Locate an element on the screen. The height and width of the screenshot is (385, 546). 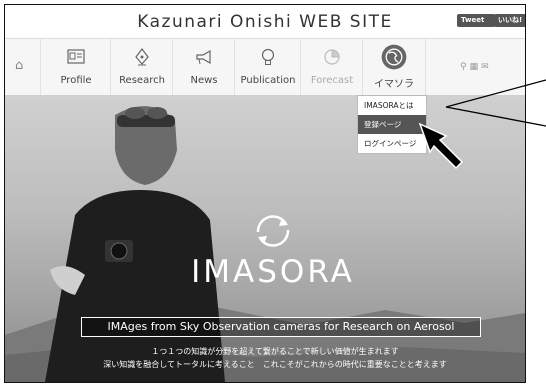
profile-card-icon is located at coordinates (76, 56).